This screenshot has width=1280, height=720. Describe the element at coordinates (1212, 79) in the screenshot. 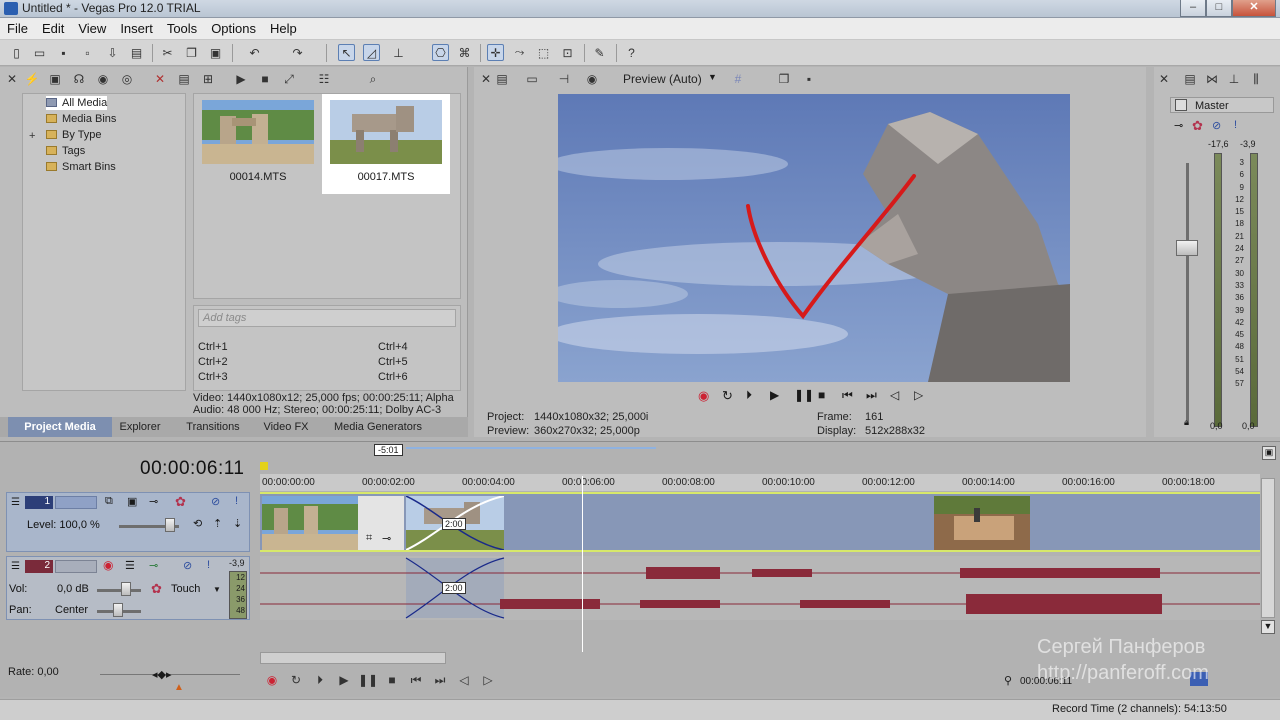

I see `downmix-icon: ⋈` at that location.